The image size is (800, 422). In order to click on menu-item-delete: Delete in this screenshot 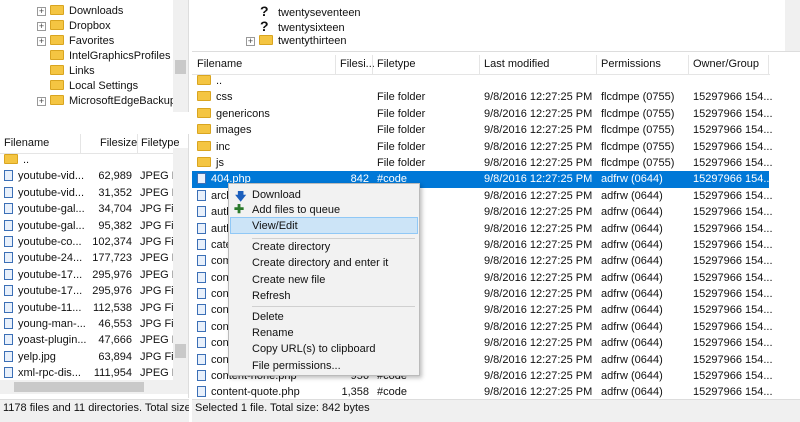, I will do `click(268, 317)`.